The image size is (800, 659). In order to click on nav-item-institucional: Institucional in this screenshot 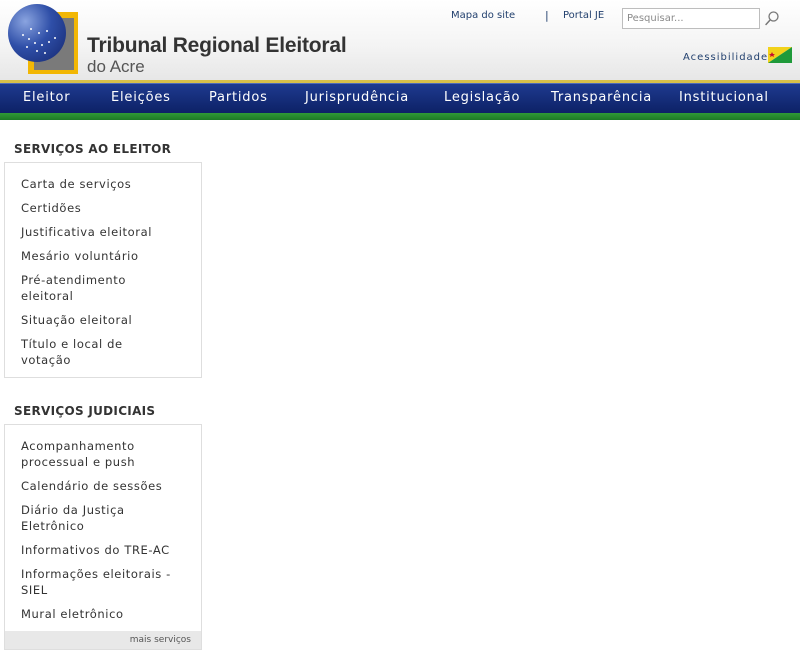, I will do `click(724, 97)`.